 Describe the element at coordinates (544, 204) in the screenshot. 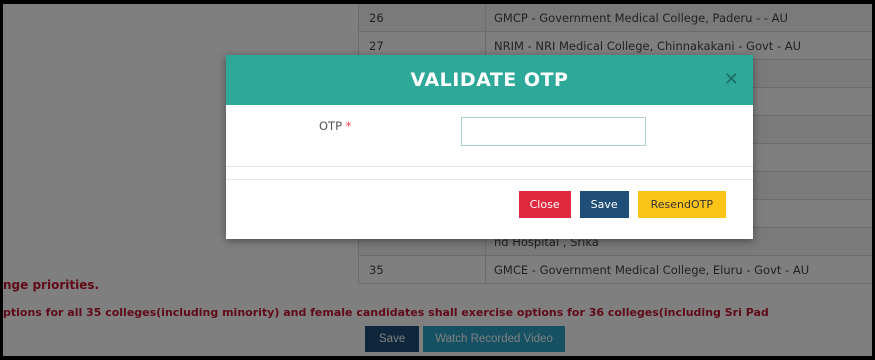

I see `close-button: Close` at that location.